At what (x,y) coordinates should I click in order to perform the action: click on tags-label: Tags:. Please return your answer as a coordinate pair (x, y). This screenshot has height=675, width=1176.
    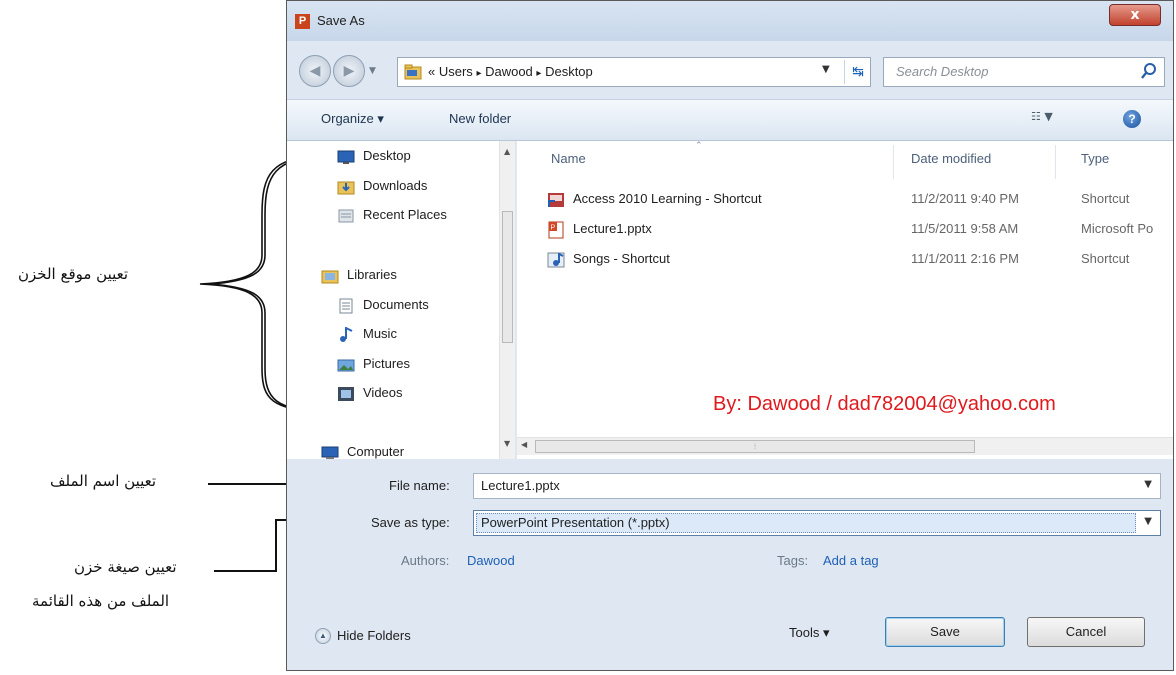
    Looking at the image, I should click on (793, 560).